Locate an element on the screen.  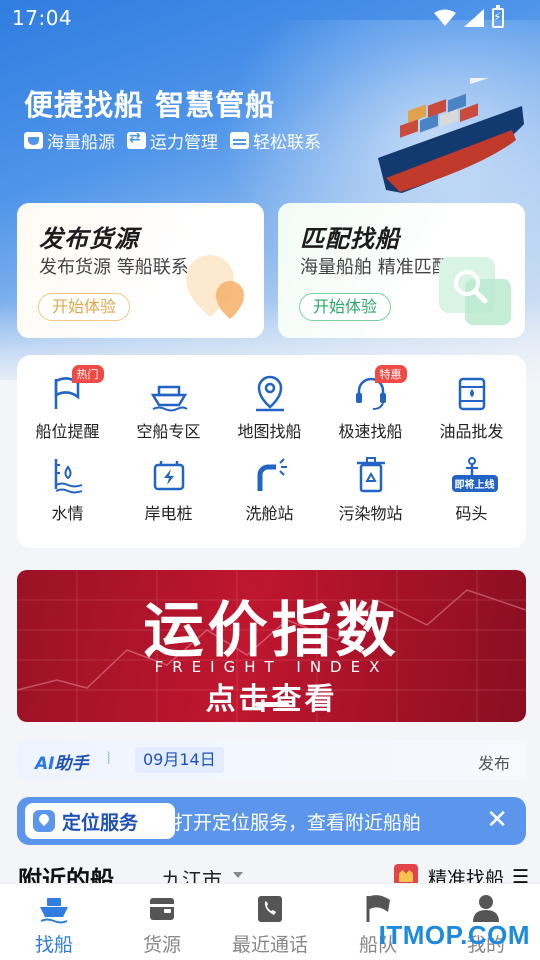
grid-item-fast-ship: 特惠 极速找船 is located at coordinates (370, 403).